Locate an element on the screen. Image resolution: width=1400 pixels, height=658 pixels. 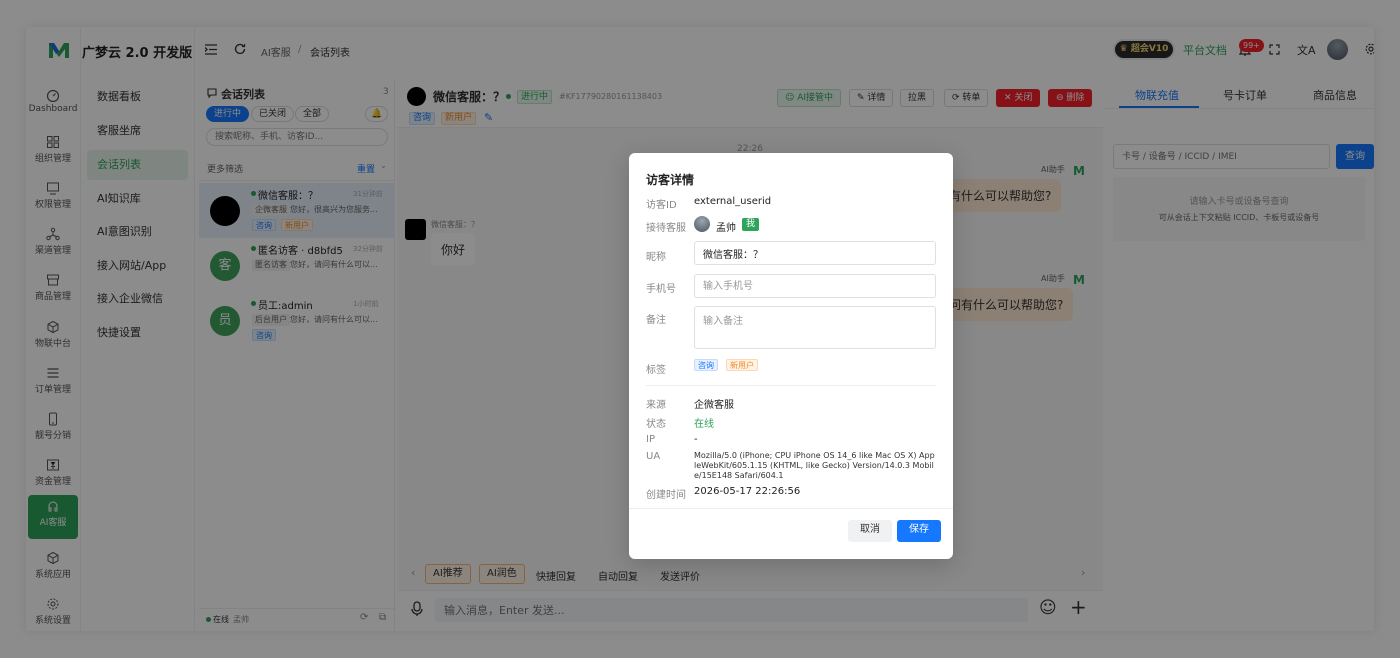
phone-input is located at coordinates (815, 286).